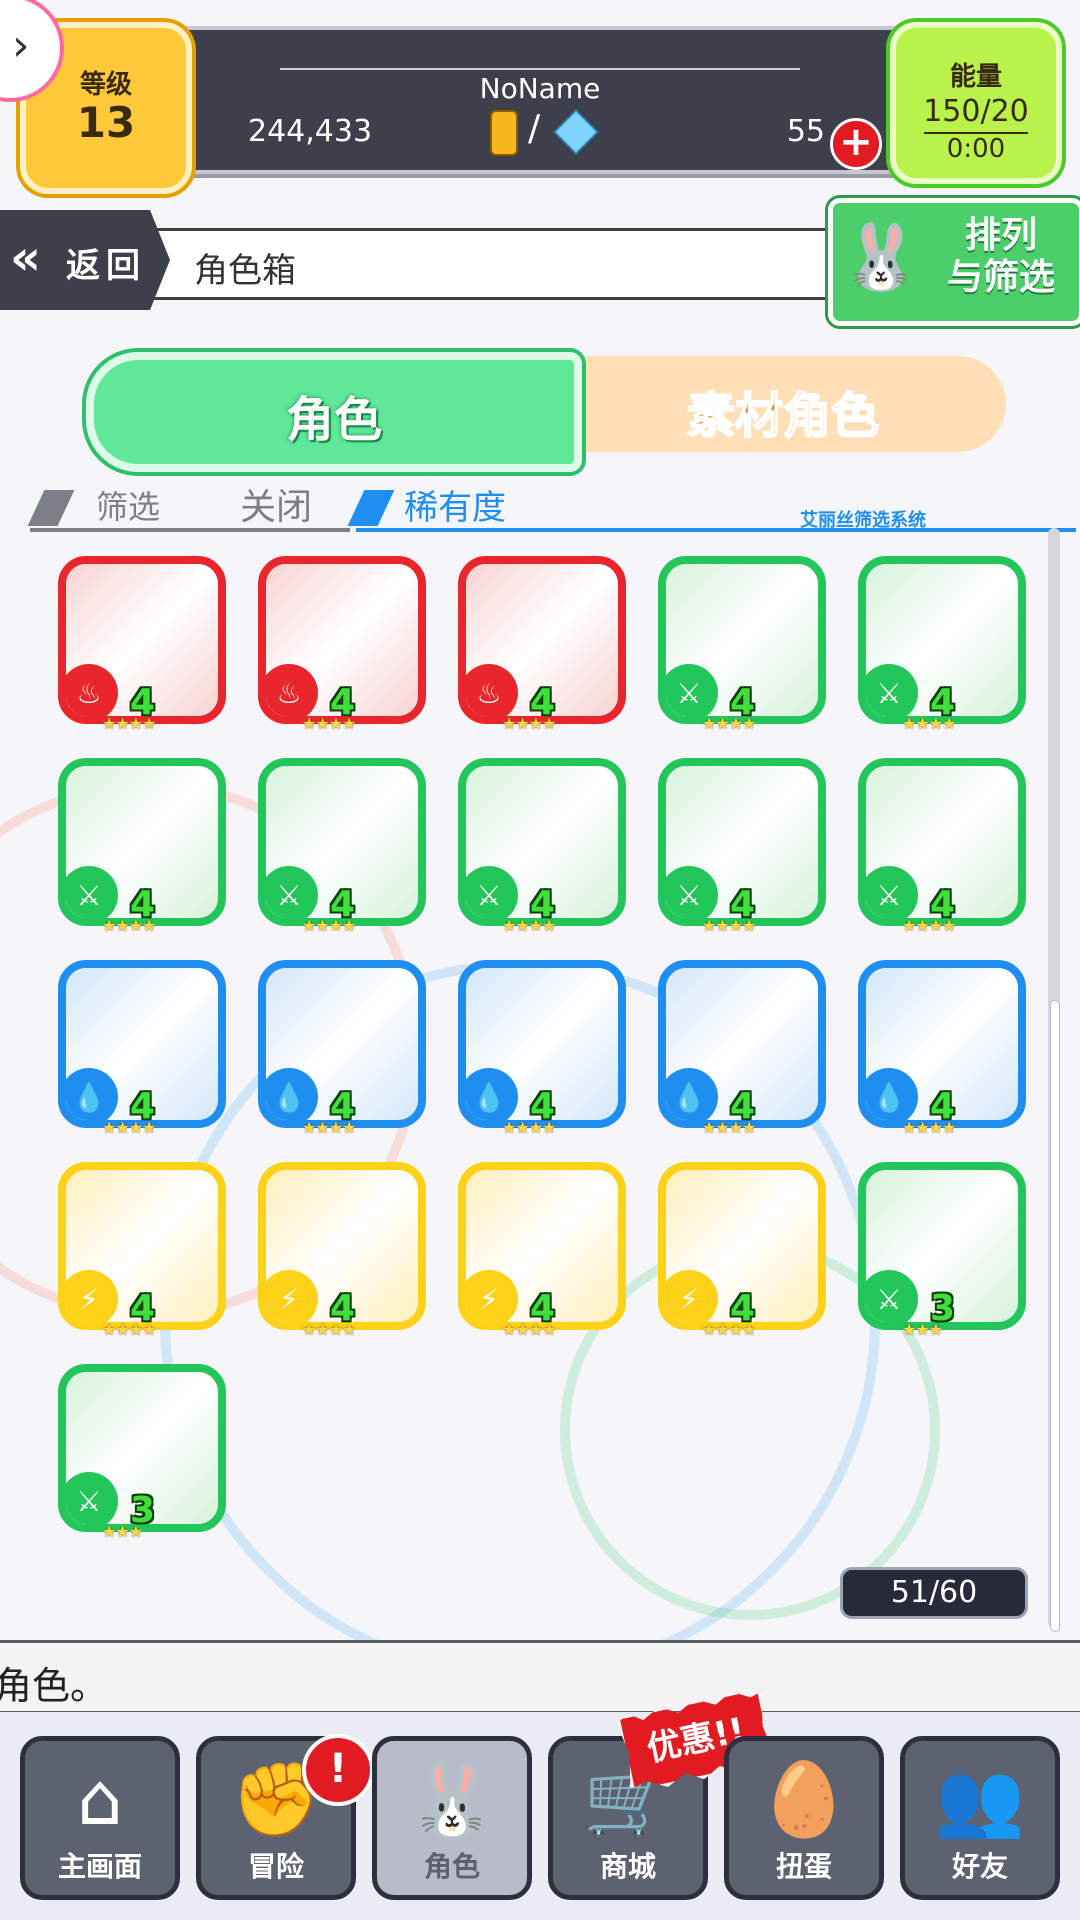  I want to click on nav-characters-button: 🐰 角色, so click(452, 1818).